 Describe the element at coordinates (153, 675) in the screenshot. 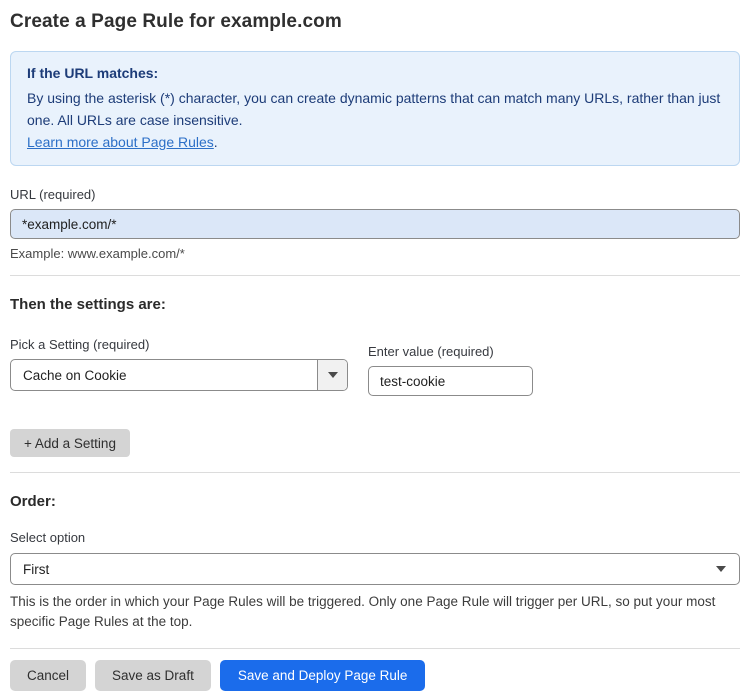

I see `save-as-draft-button: Save as Draft` at that location.